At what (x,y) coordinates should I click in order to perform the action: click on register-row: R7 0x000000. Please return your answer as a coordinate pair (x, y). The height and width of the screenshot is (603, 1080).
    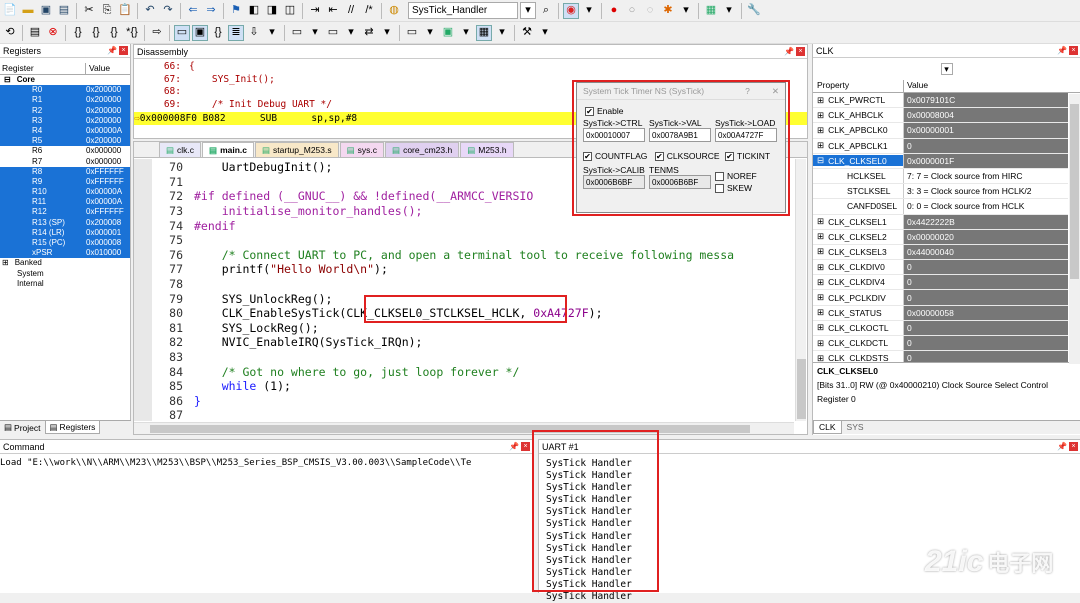
    Looking at the image, I should click on (65, 162).